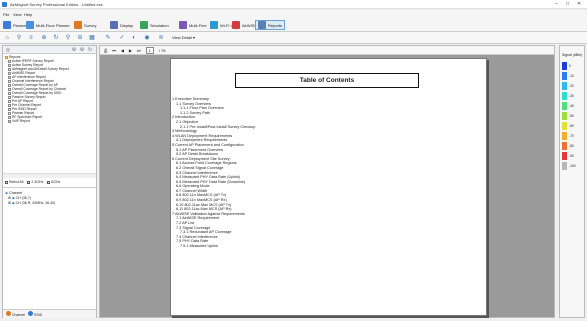 This screenshot has height=321, width=587. Describe the element at coordinates (35, 314) in the screenshot. I see `tab-ssid: SSID` at that location.